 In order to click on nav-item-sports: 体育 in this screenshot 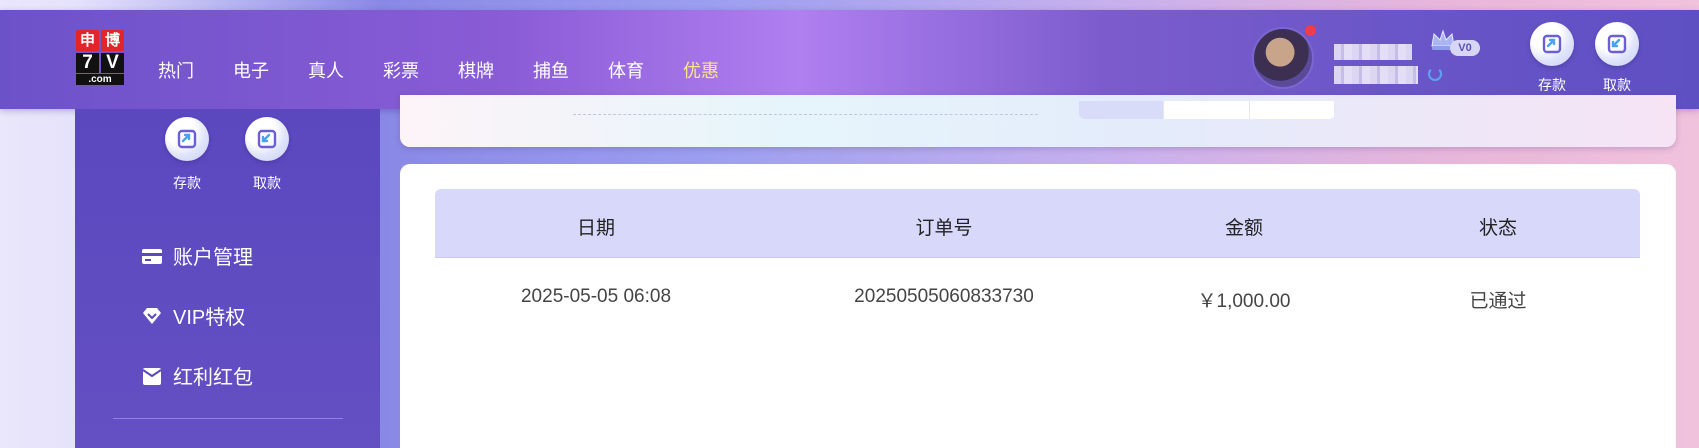, I will do `click(645, 70)`.